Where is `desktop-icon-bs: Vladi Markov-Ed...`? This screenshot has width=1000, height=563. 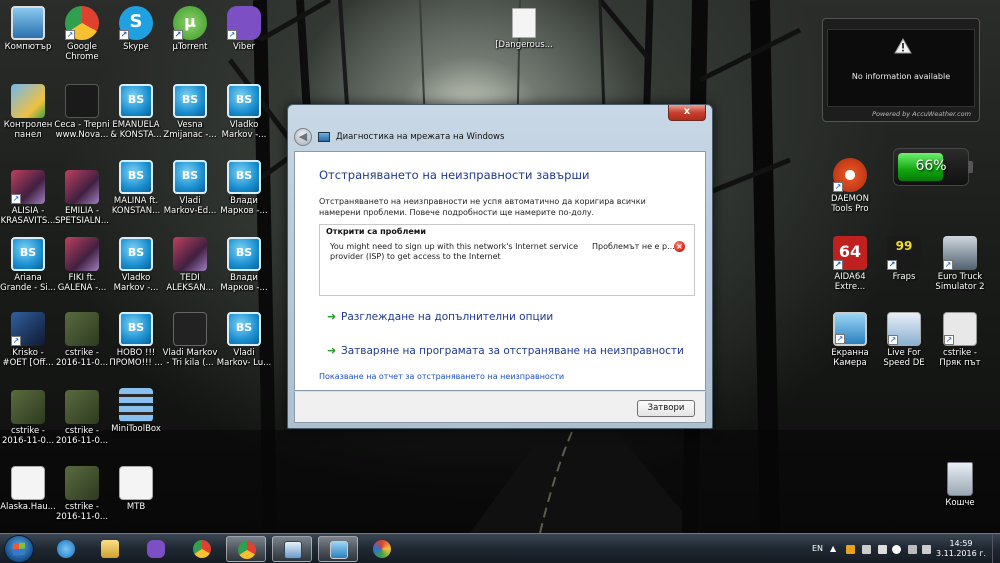
desktop-icon-bs: Vladi Markov-Ed... is located at coordinates (190, 188).